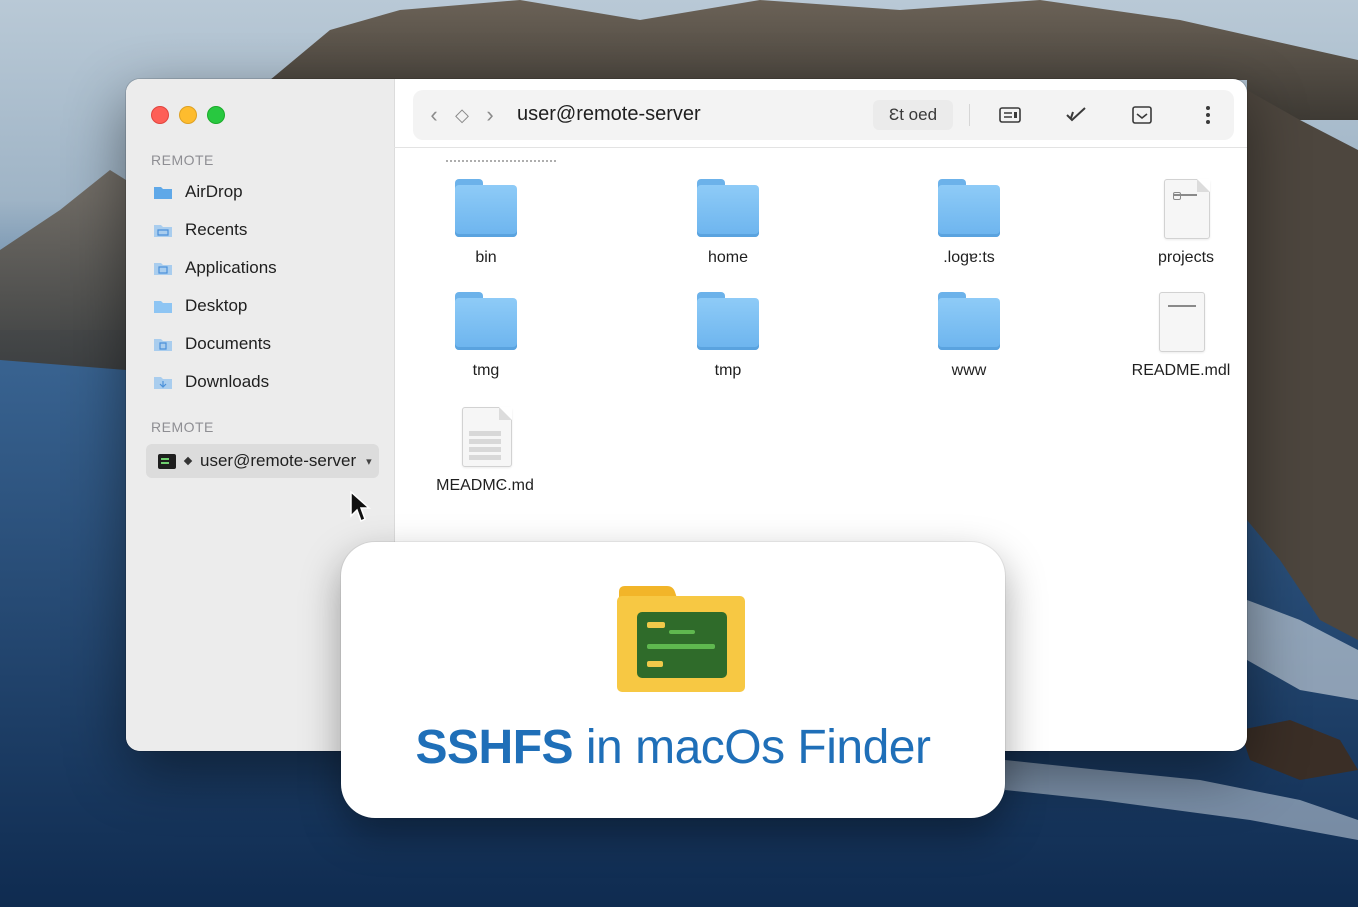 The height and width of the screenshot is (907, 1358). I want to click on downloads-folder-icon, so click(163, 383).